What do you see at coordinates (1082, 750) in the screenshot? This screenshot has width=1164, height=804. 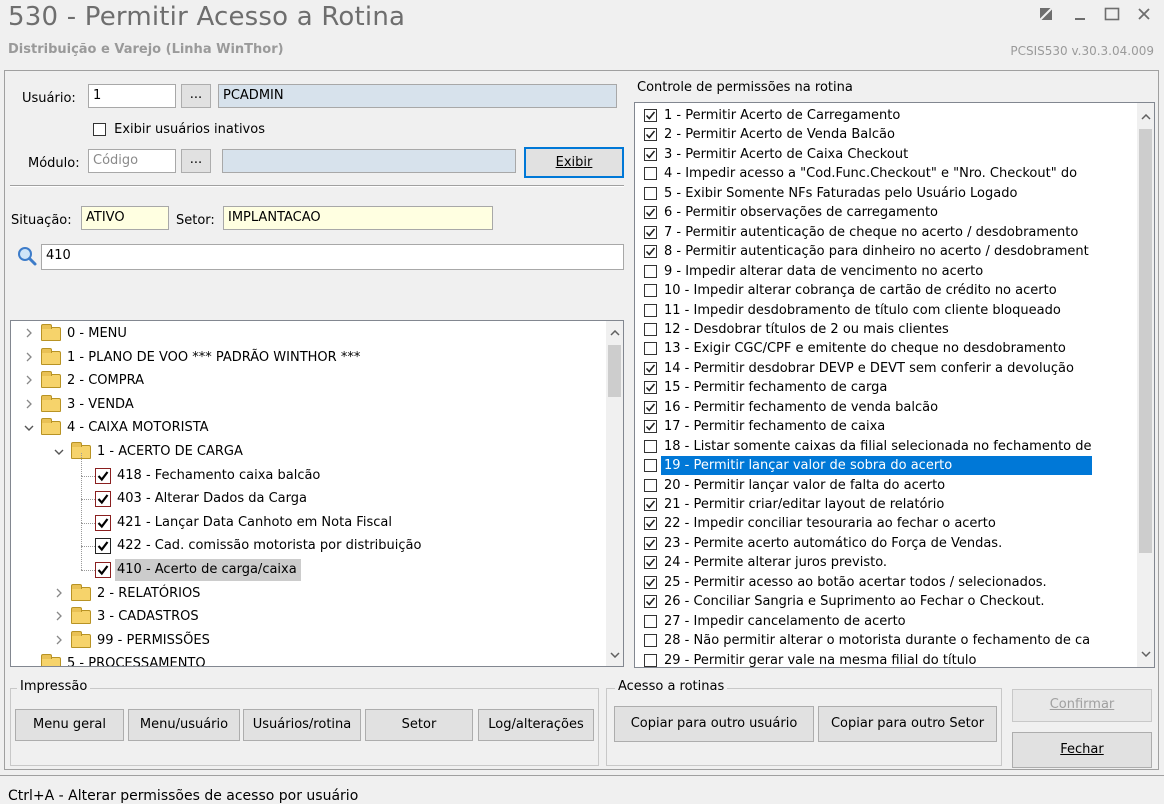 I see `fechar-button: Fechar` at bounding box center [1082, 750].